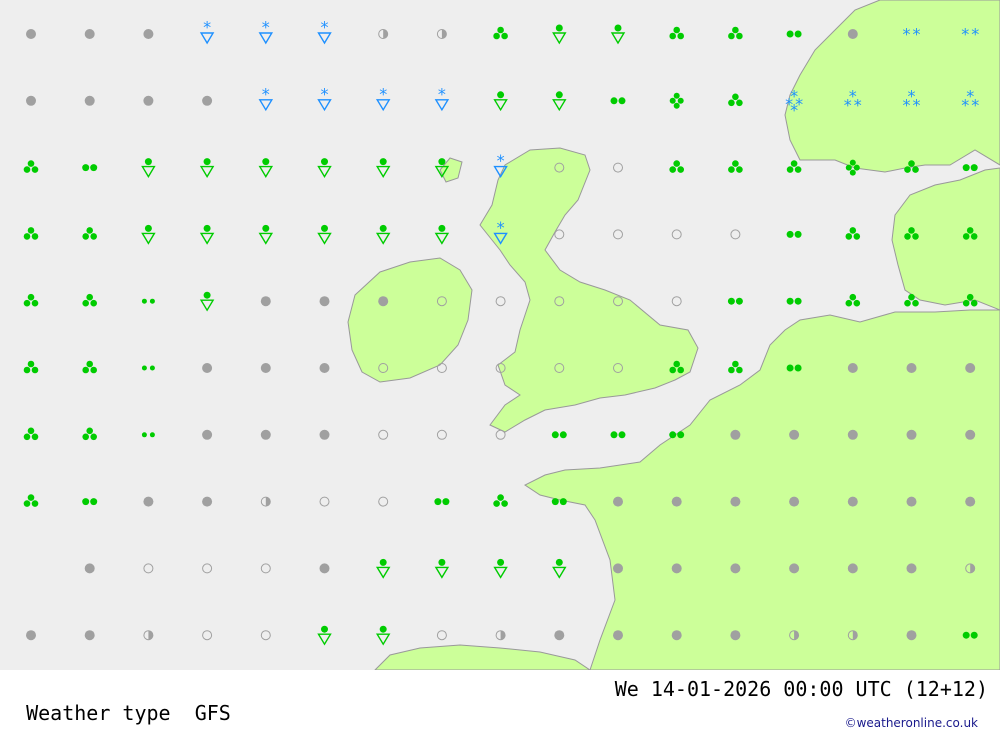 The width and height of the screenshot is (1000, 733). What do you see at coordinates (212, 713) in the screenshot?
I see `model-name: GFS` at bounding box center [212, 713].